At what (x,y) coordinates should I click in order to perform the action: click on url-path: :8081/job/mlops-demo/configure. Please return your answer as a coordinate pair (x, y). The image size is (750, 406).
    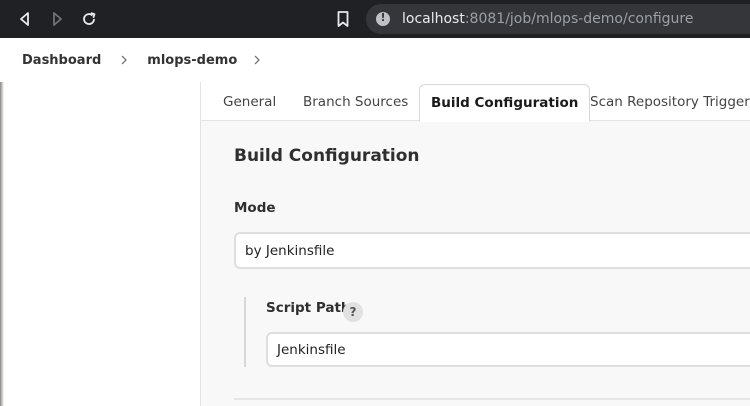
    Looking at the image, I should click on (579, 19).